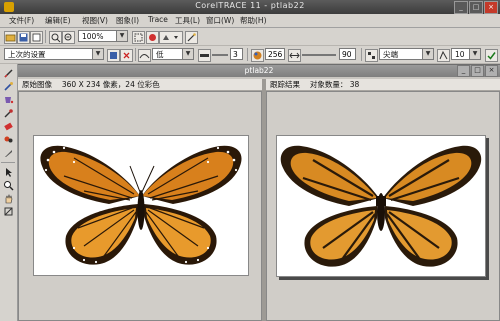 The image size is (500, 321). What do you see at coordinates (491, 7) in the screenshot?
I see `close-button: ×` at bounding box center [491, 7].